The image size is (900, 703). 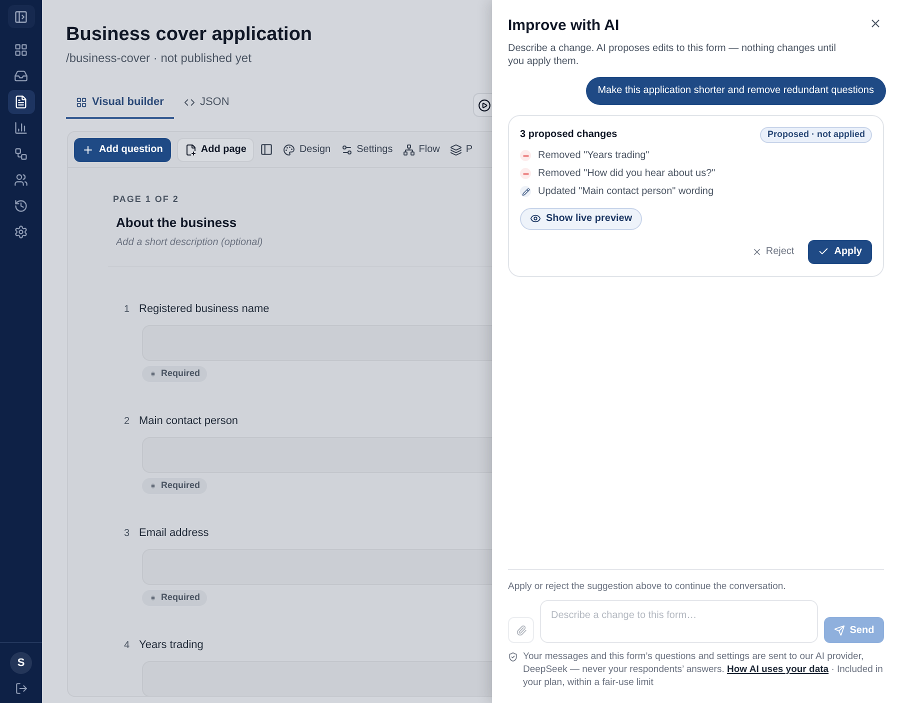 I want to click on panel-description: Describe a change. AI proposes edits to this form — nothing changes until you apply them., so click(x=672, y=55).